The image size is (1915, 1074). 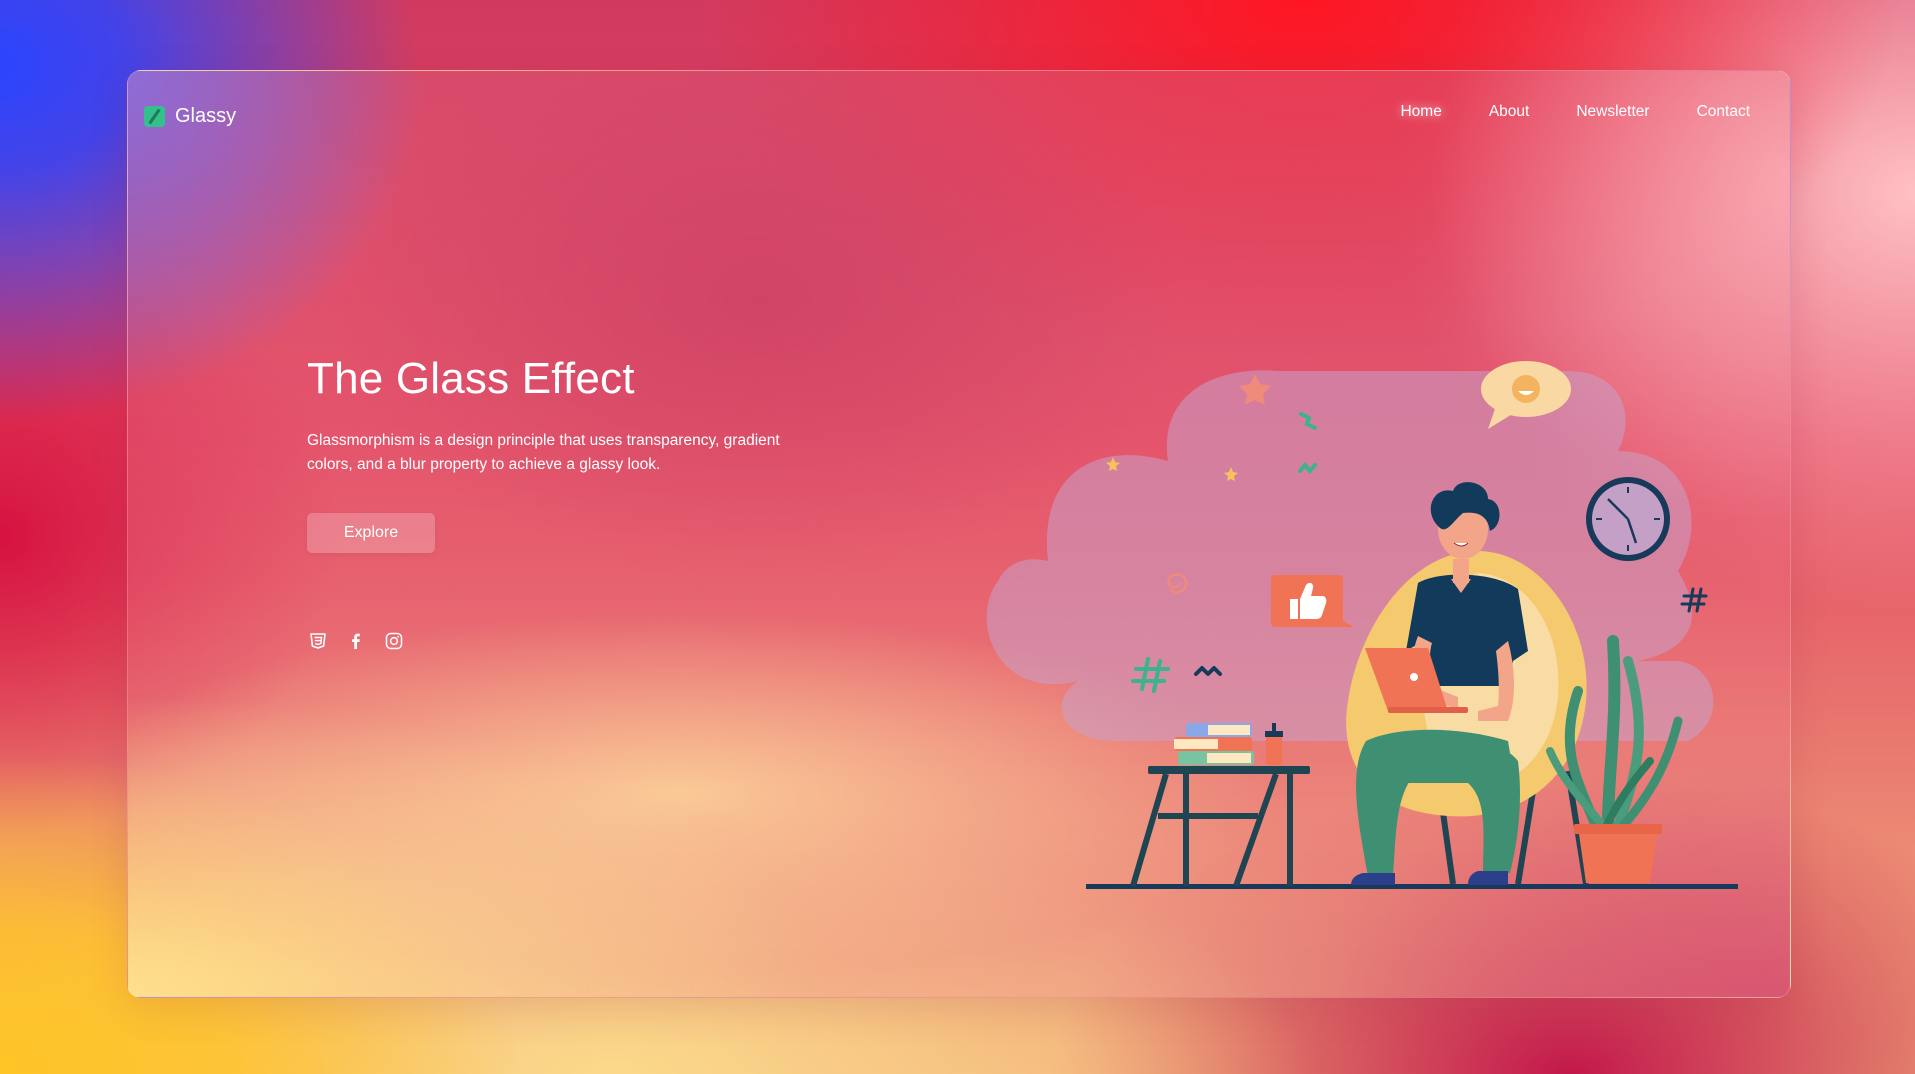 What do you see at coordinates (394, 641) in the screenshot?
I see `instagram-icon` at bounding box center [394, 641].